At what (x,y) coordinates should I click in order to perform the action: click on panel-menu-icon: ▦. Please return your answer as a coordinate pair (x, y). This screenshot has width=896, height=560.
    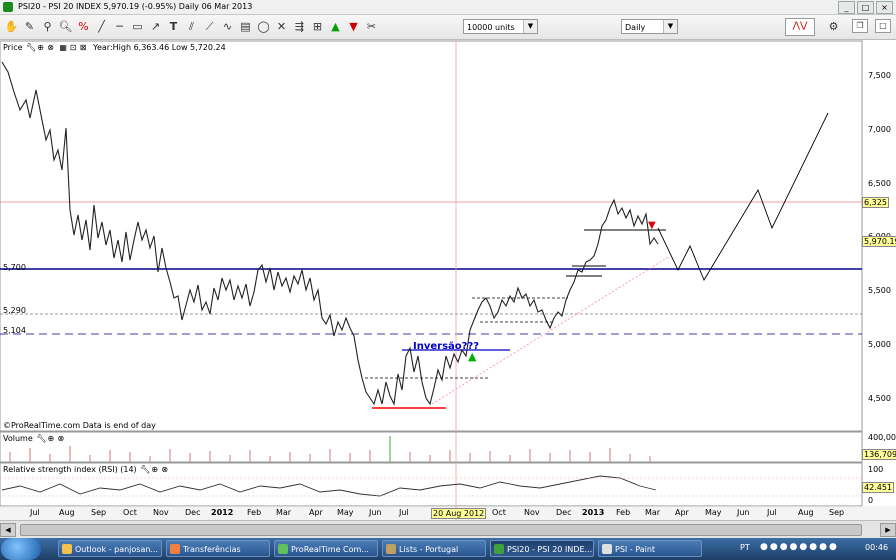
    Looking at the image, I should click on (63, 47).